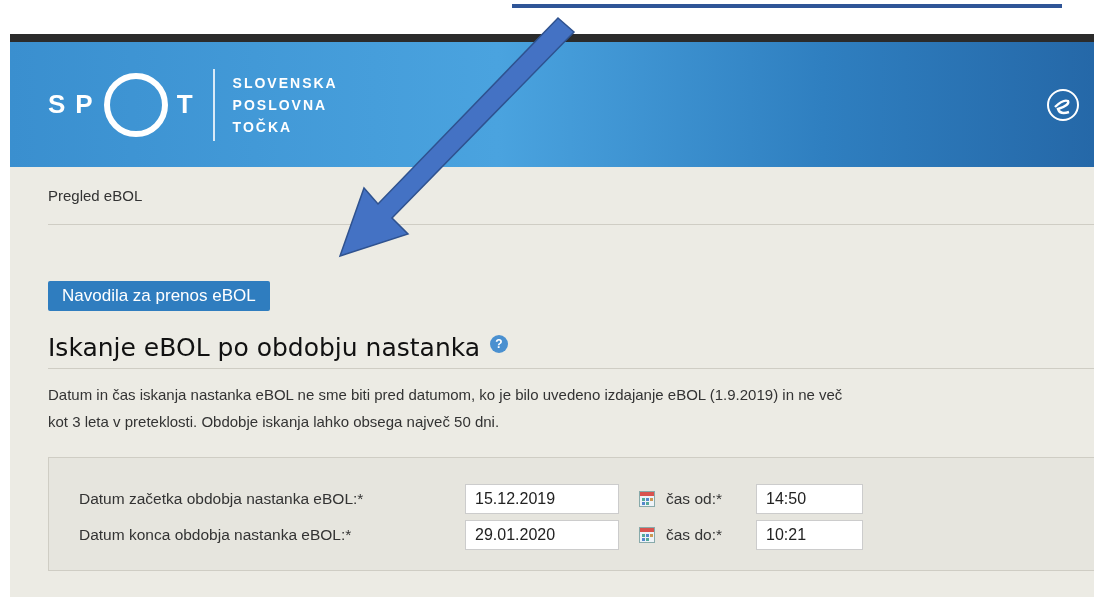  I want to click on logo-word: SLOVENSKA, so click(285, 82).